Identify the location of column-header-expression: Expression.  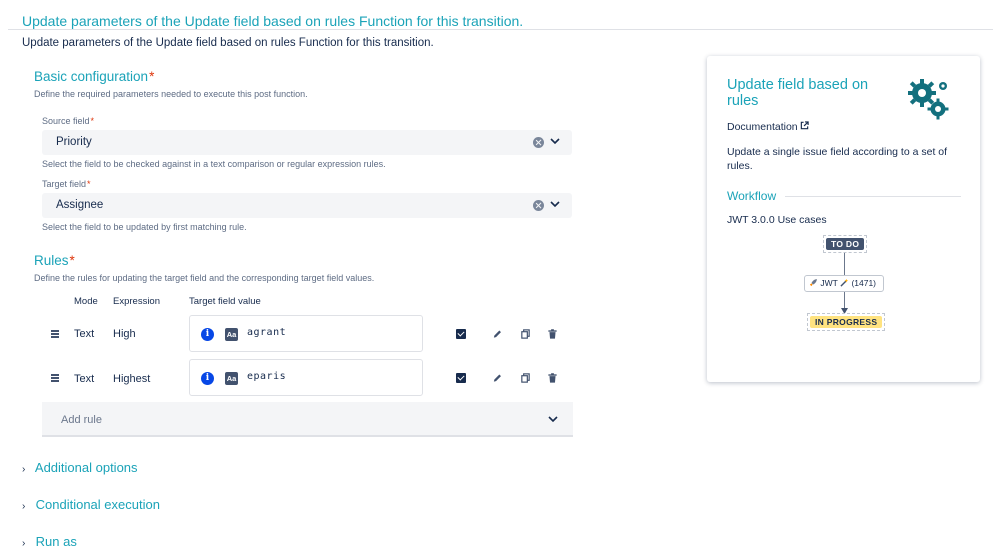
(136, 301).